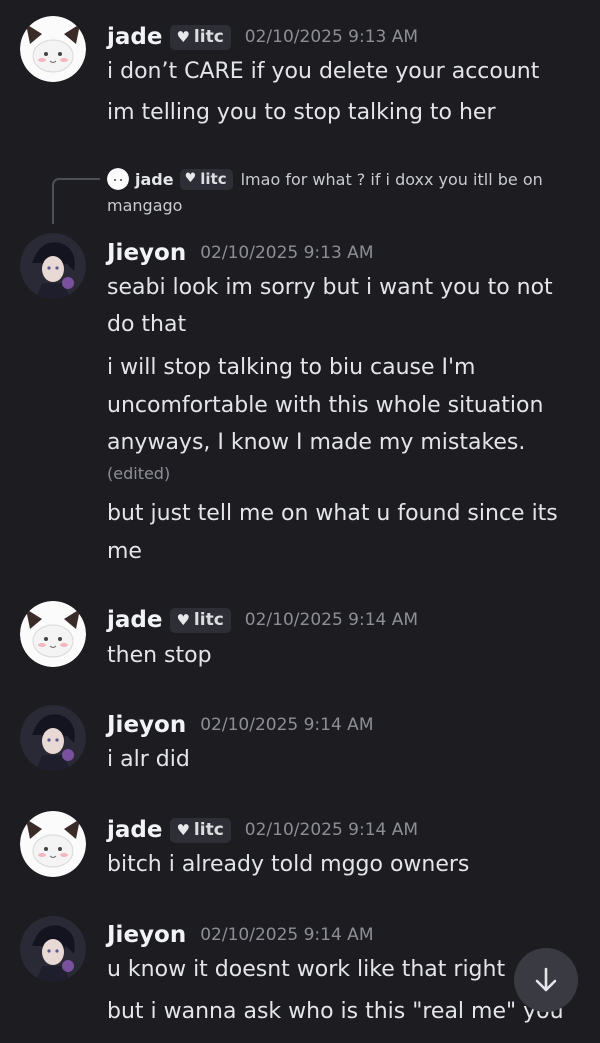  I want to click on arrow-down-icon, so click(546, 979).